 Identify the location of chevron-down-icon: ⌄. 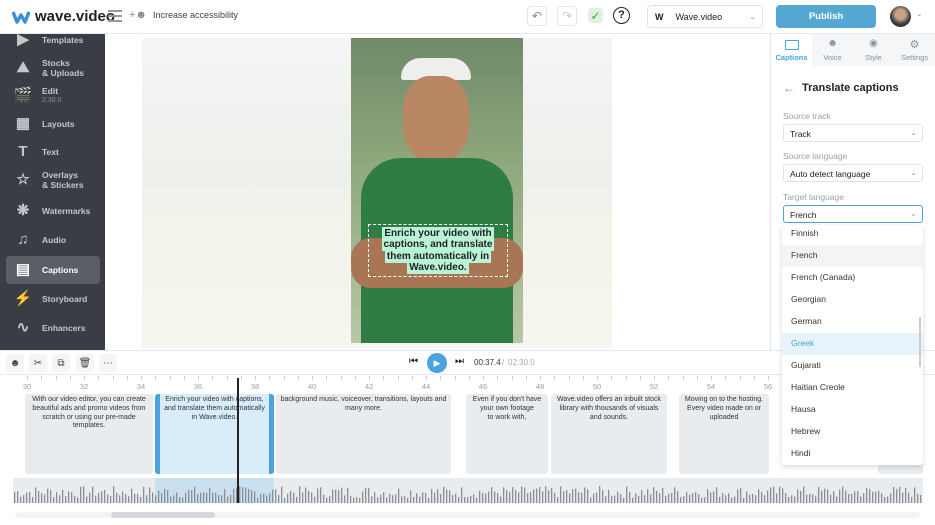
(919, 13).